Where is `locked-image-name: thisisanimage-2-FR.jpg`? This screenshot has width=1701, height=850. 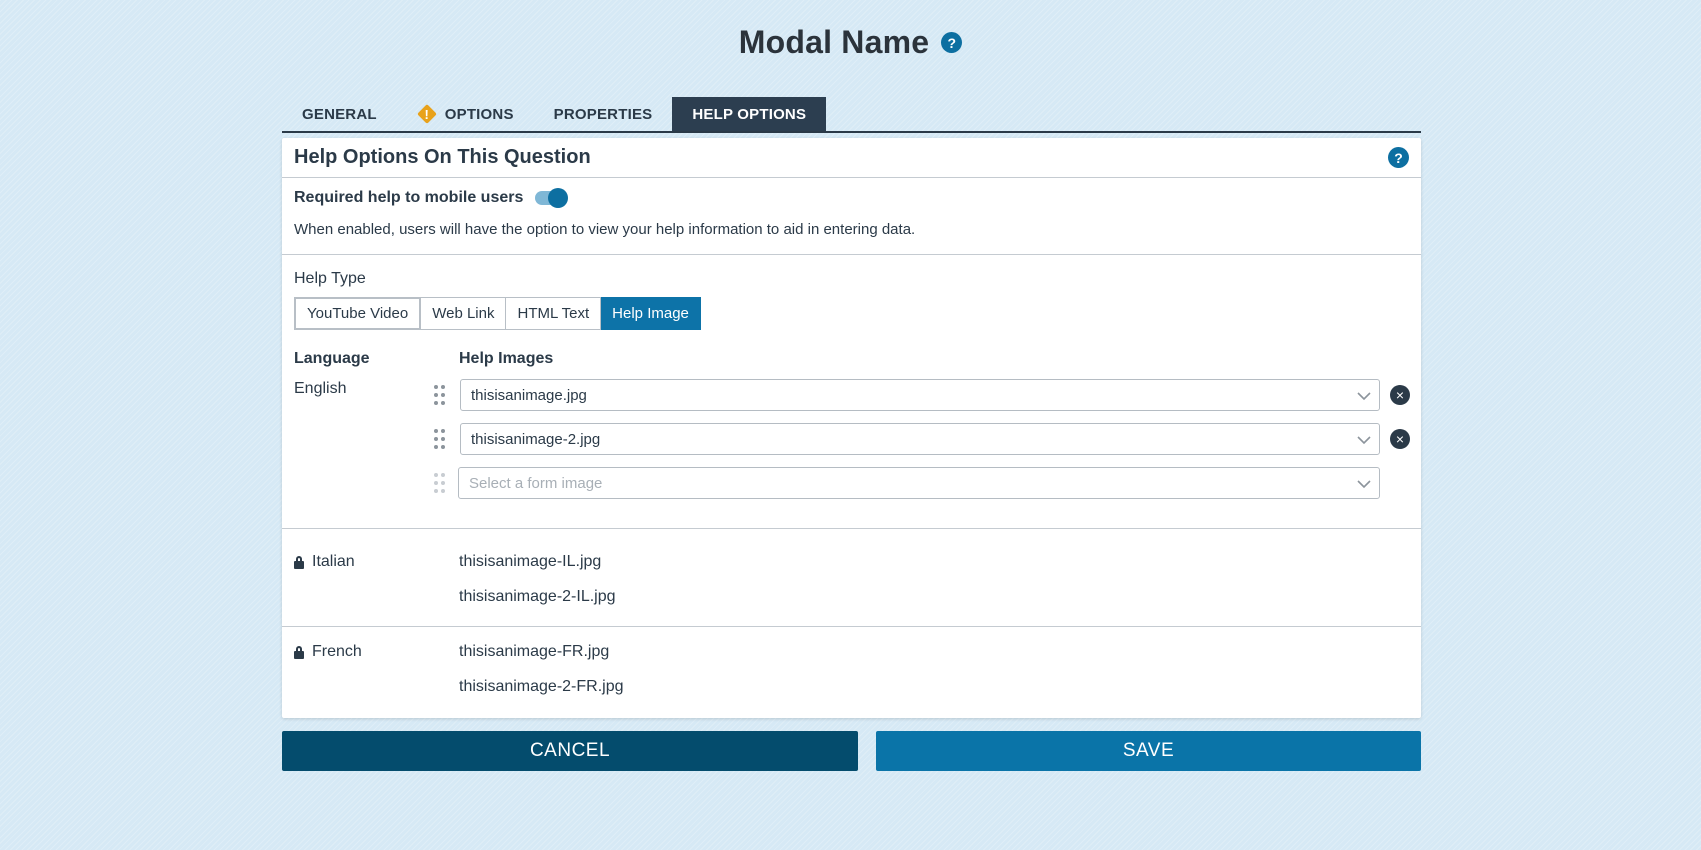
locked-image-name: thisisanimage-2-FR.jpg is located at coordinates (541, 686).